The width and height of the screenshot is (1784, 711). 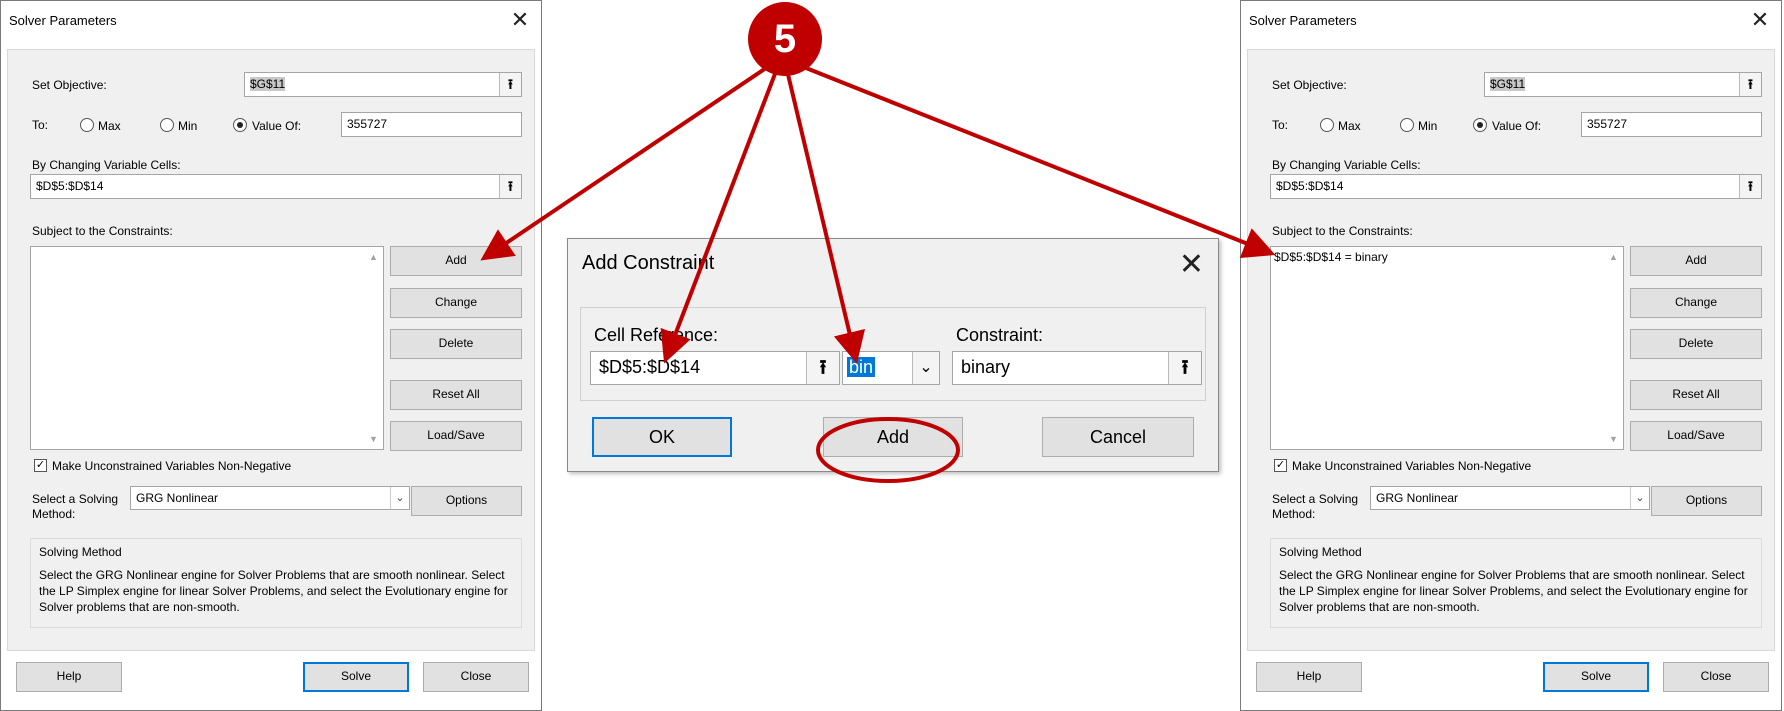 What do you see at coordinates (888, 450) in the screenshot?
I see `highlight-add-ellipse` at bounding box center [888, 450].